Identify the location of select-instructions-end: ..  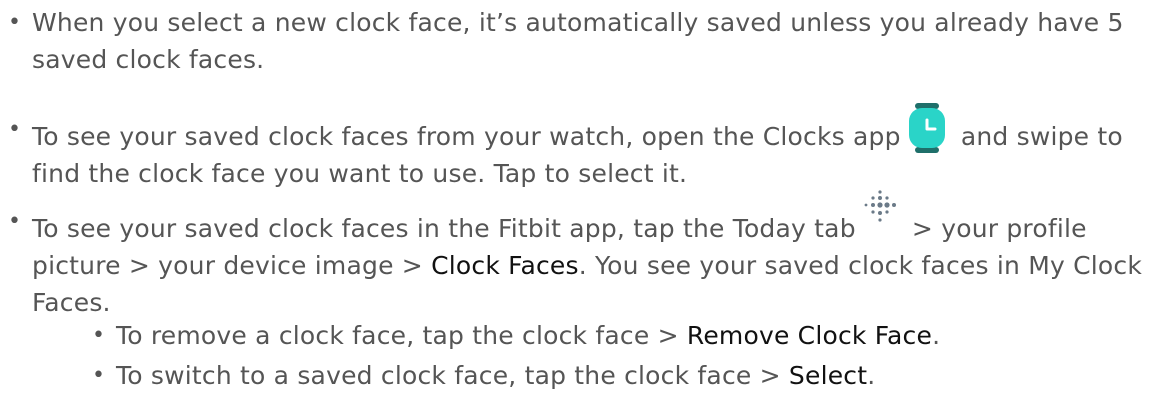
(871, 375).